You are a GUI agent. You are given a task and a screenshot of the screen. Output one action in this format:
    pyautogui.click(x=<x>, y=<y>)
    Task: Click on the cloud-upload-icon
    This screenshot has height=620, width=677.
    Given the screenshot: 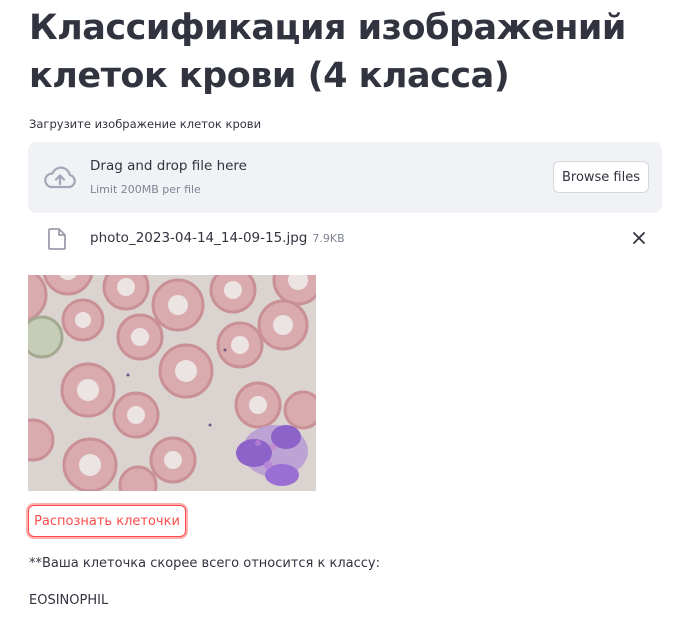 What is the action you would take?
    pyautogui.click(x=60, y=177)
    